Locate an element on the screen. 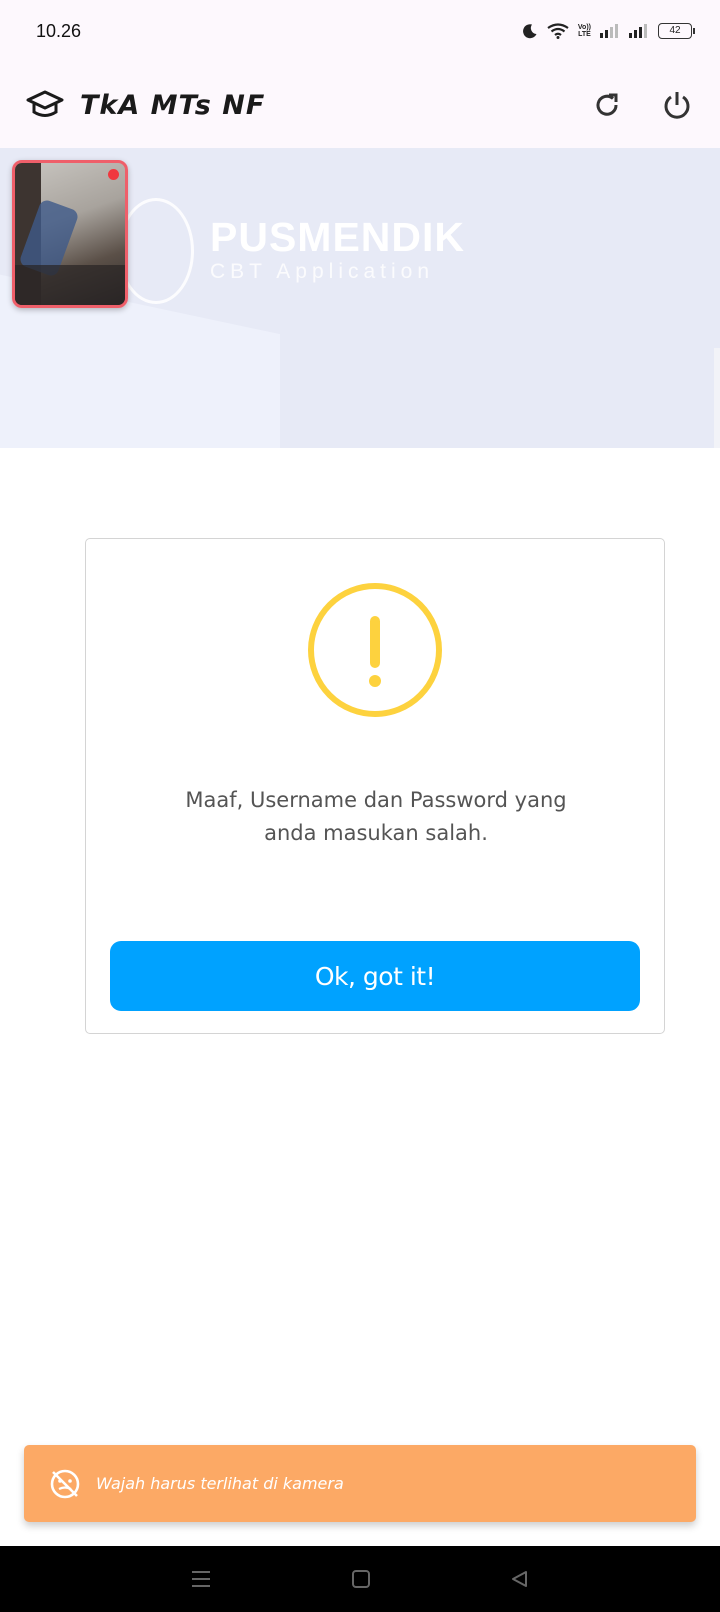 The width and height of the screenshot is (720, 1612). navigation-bar is located at coordinates (360, 1579).